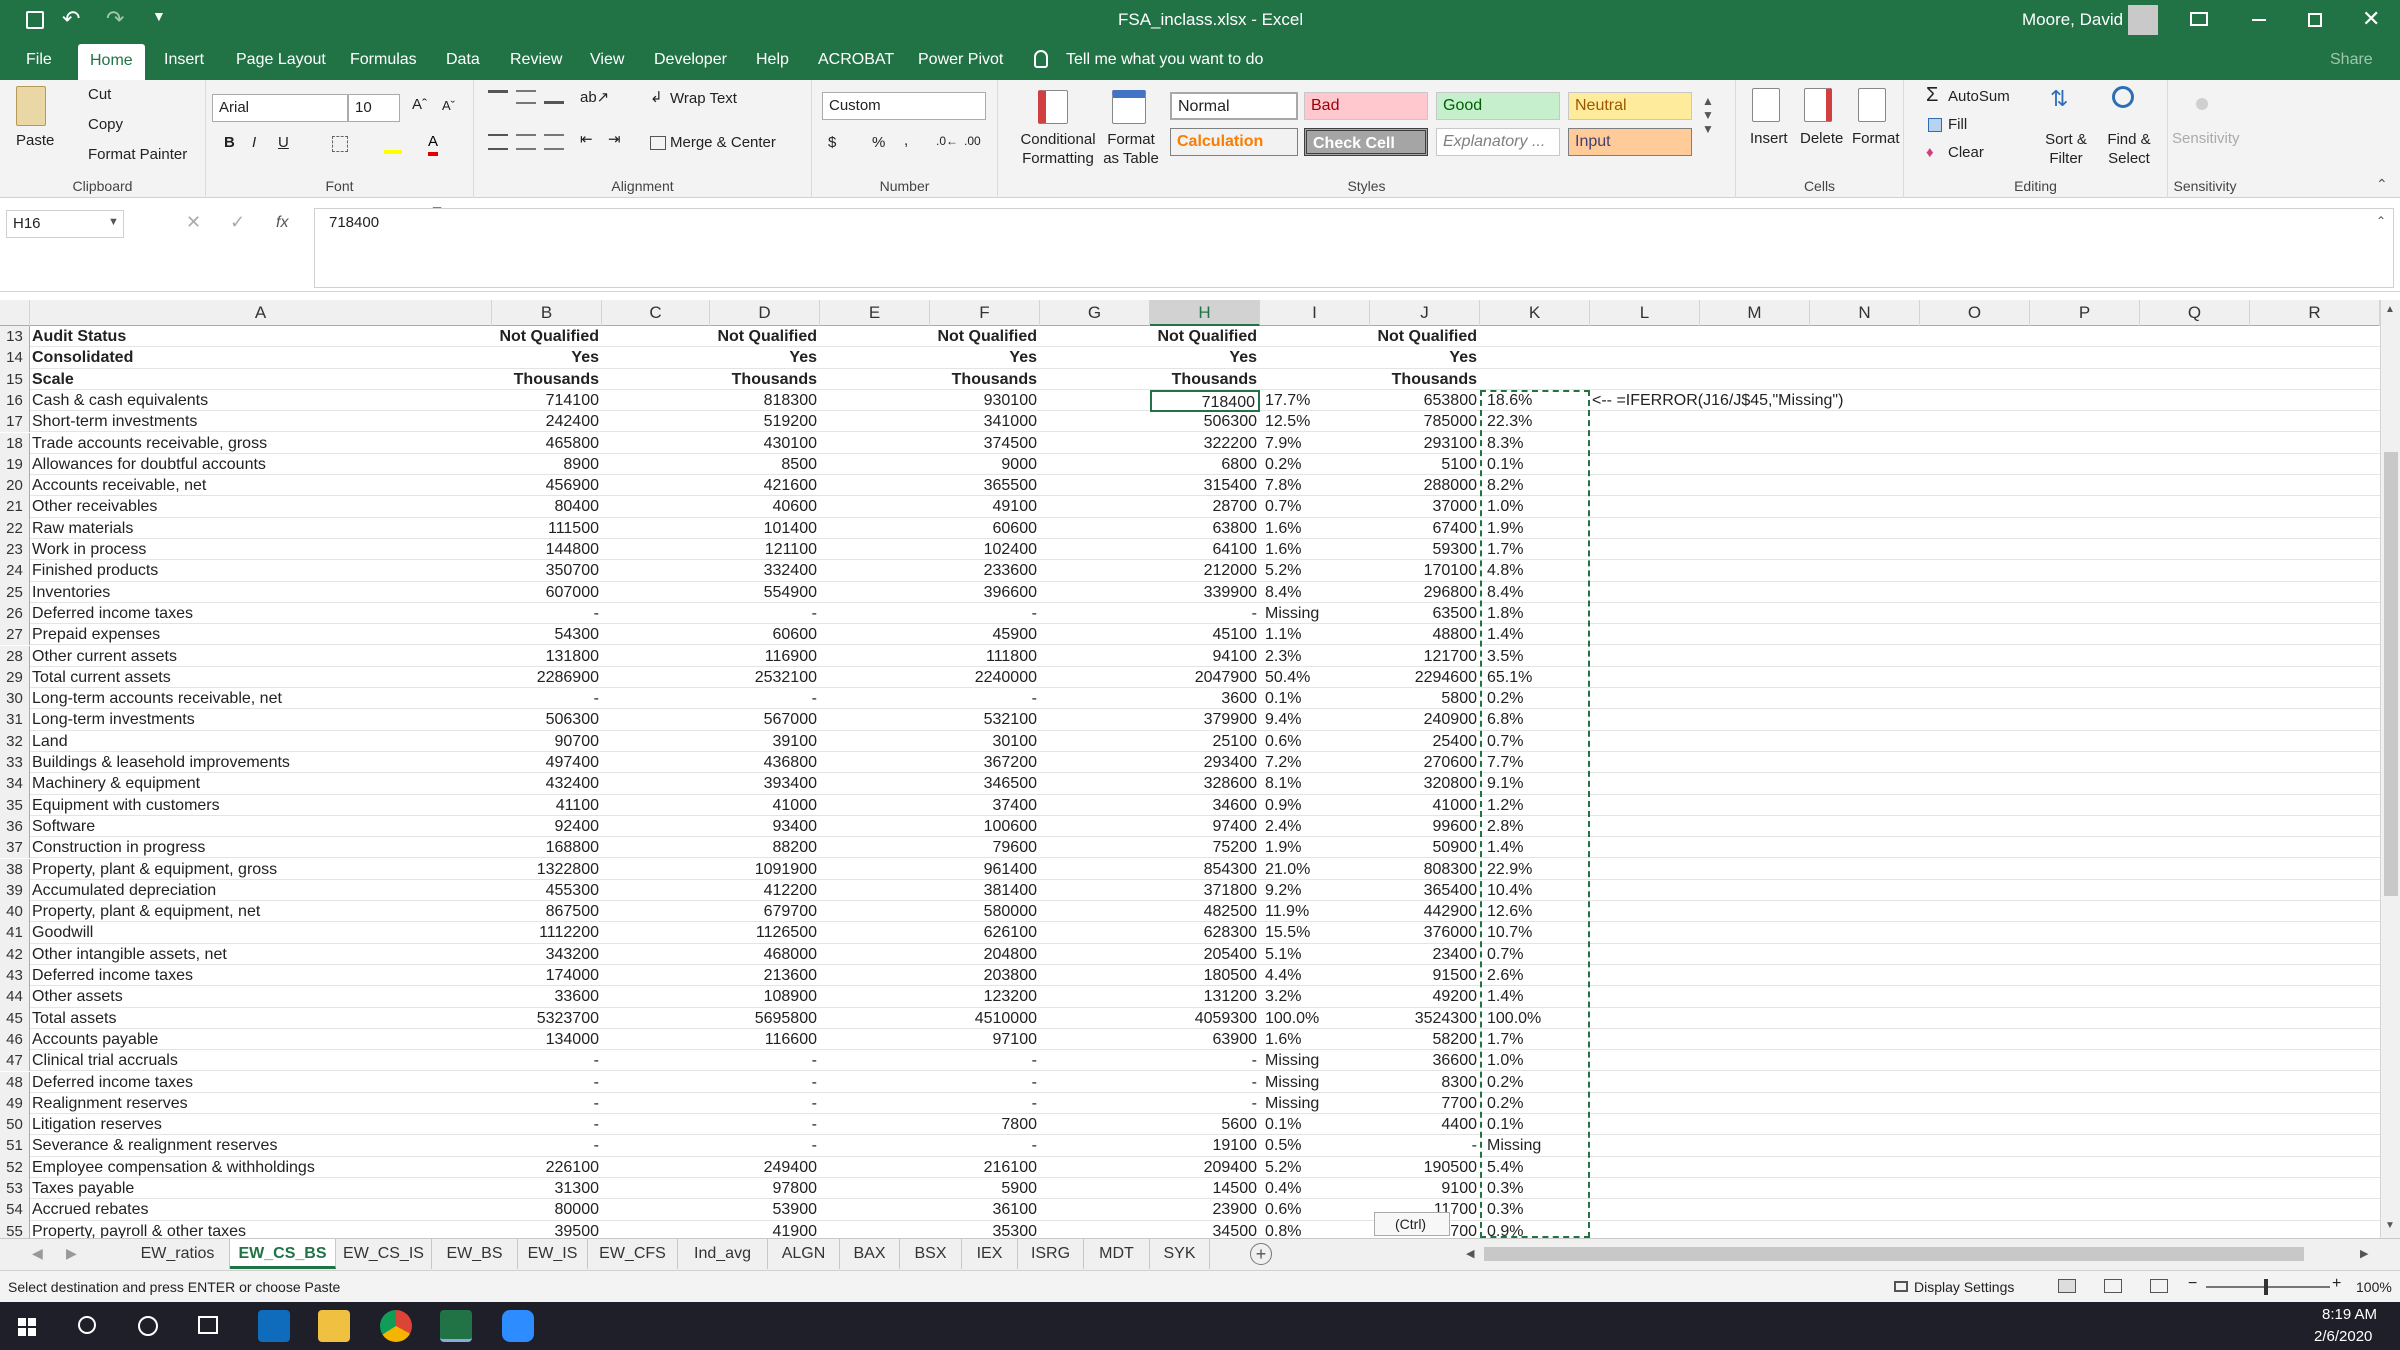  Describe the element at coordinates (1205, 698) in the screenshot. I see `cell-h: 3600` at that location.